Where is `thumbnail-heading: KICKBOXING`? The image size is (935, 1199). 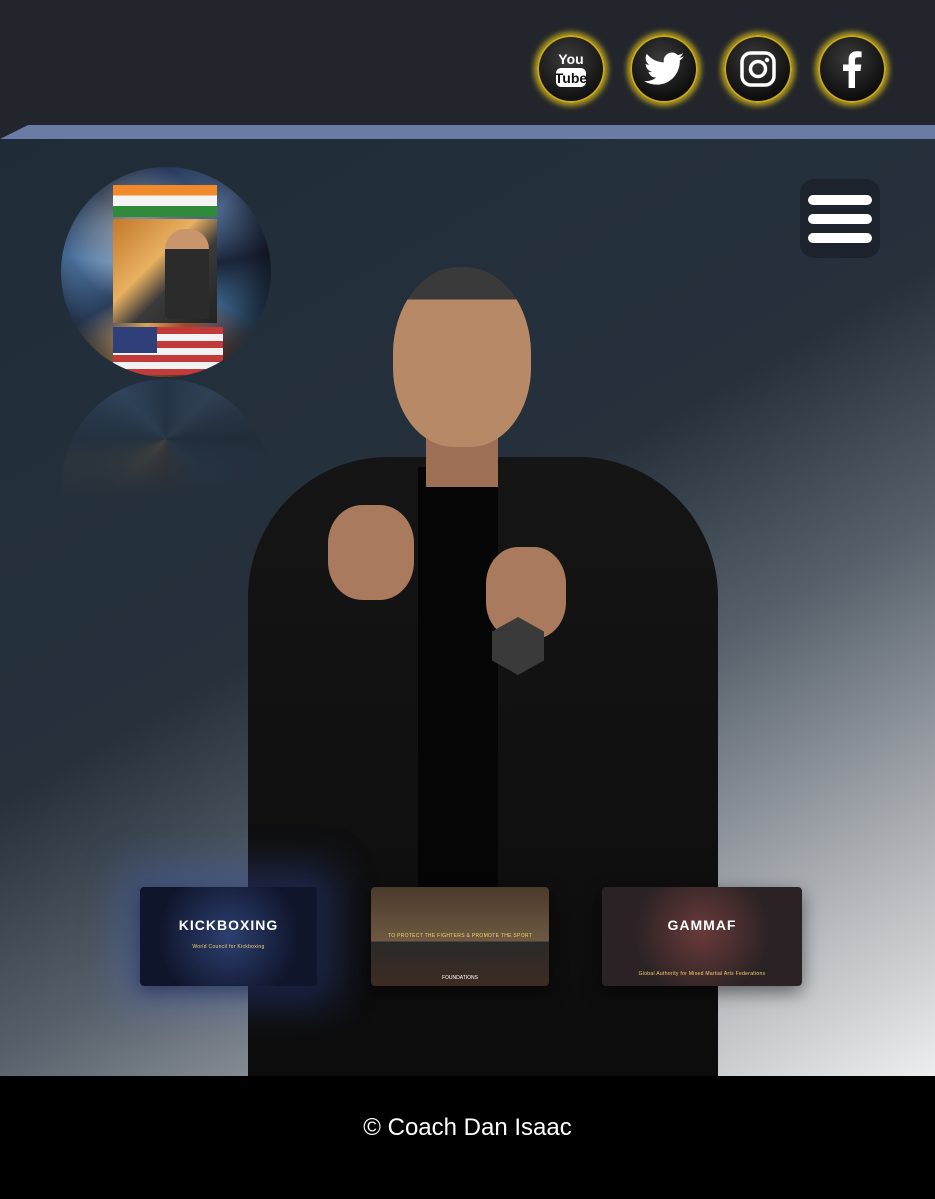 thumbnail-heading: KICKBOXING is located at coordinates (228, 924).